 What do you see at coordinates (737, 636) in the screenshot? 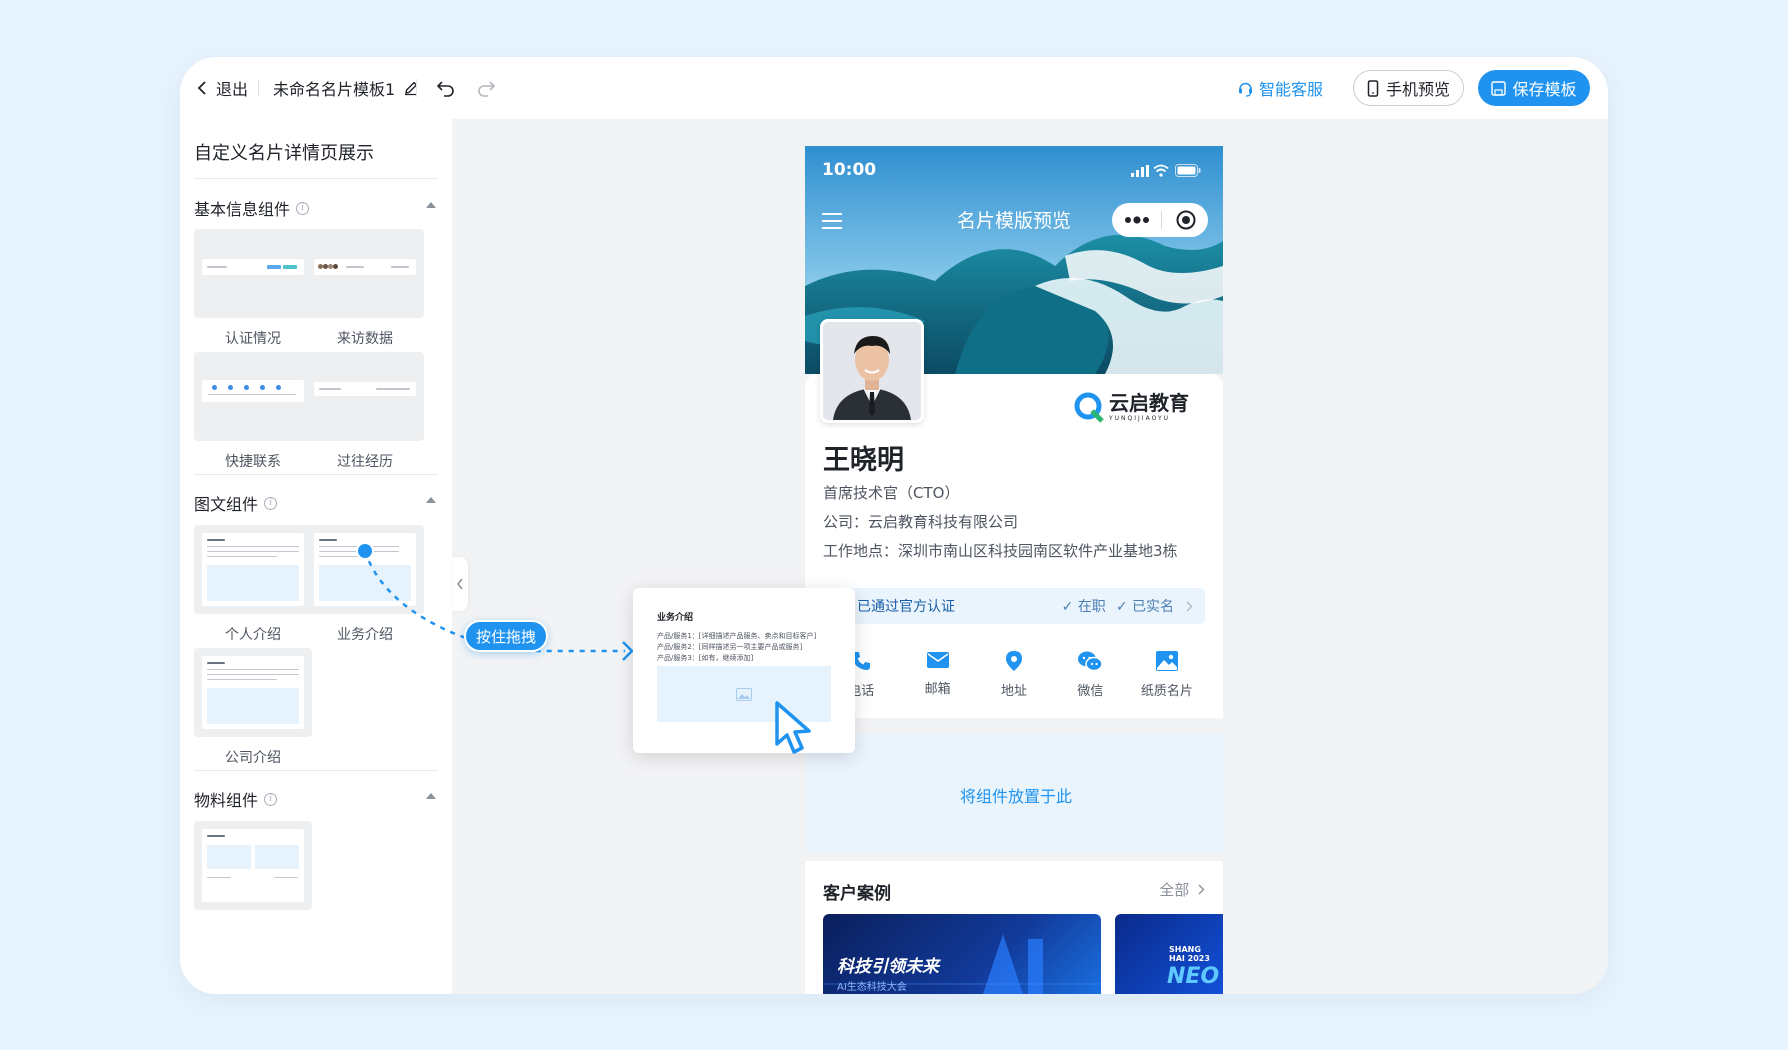
I see `drag-card-line: 产品/服务1：[详细描述产品服务、卖点和目标客户]` at bounding box center [737, 636].